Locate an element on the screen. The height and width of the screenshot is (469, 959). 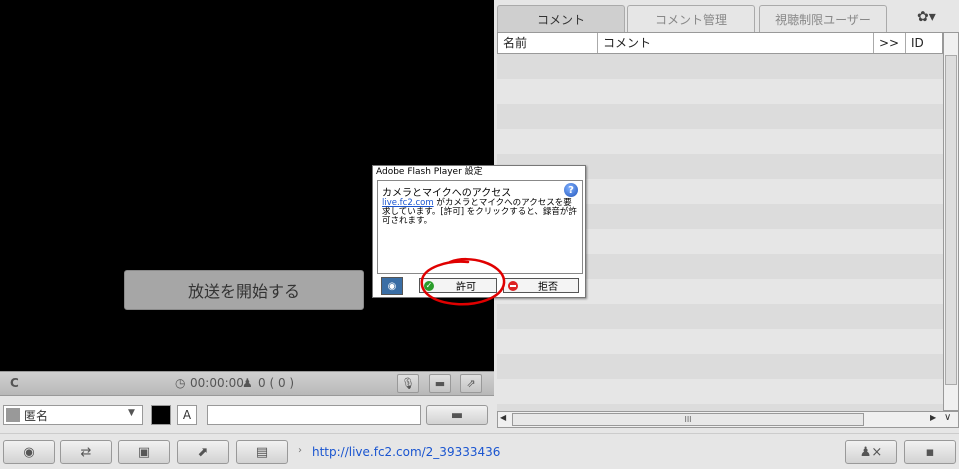
horizontal-scroll-thumb: III is located at coordinates (688, 419).